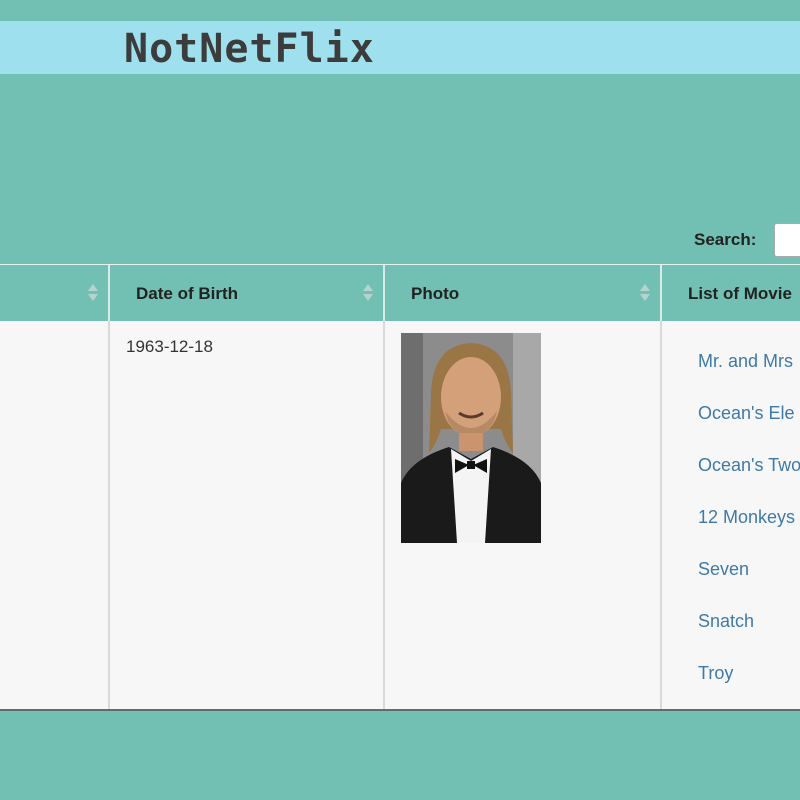 This screenshot has height=800, width=800. Describe the element at coordinates (749, 637) in the screenshot. I see `list-item: Snatch` at that location.